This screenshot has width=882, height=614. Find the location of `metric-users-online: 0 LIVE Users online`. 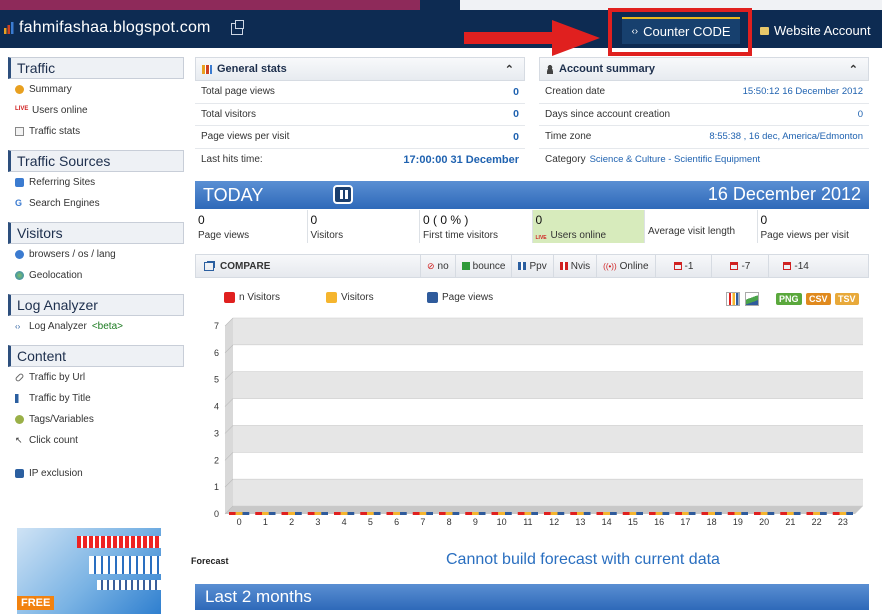

metric-users-online: 0 LIVE Users online is located at coordinates (588, 226).